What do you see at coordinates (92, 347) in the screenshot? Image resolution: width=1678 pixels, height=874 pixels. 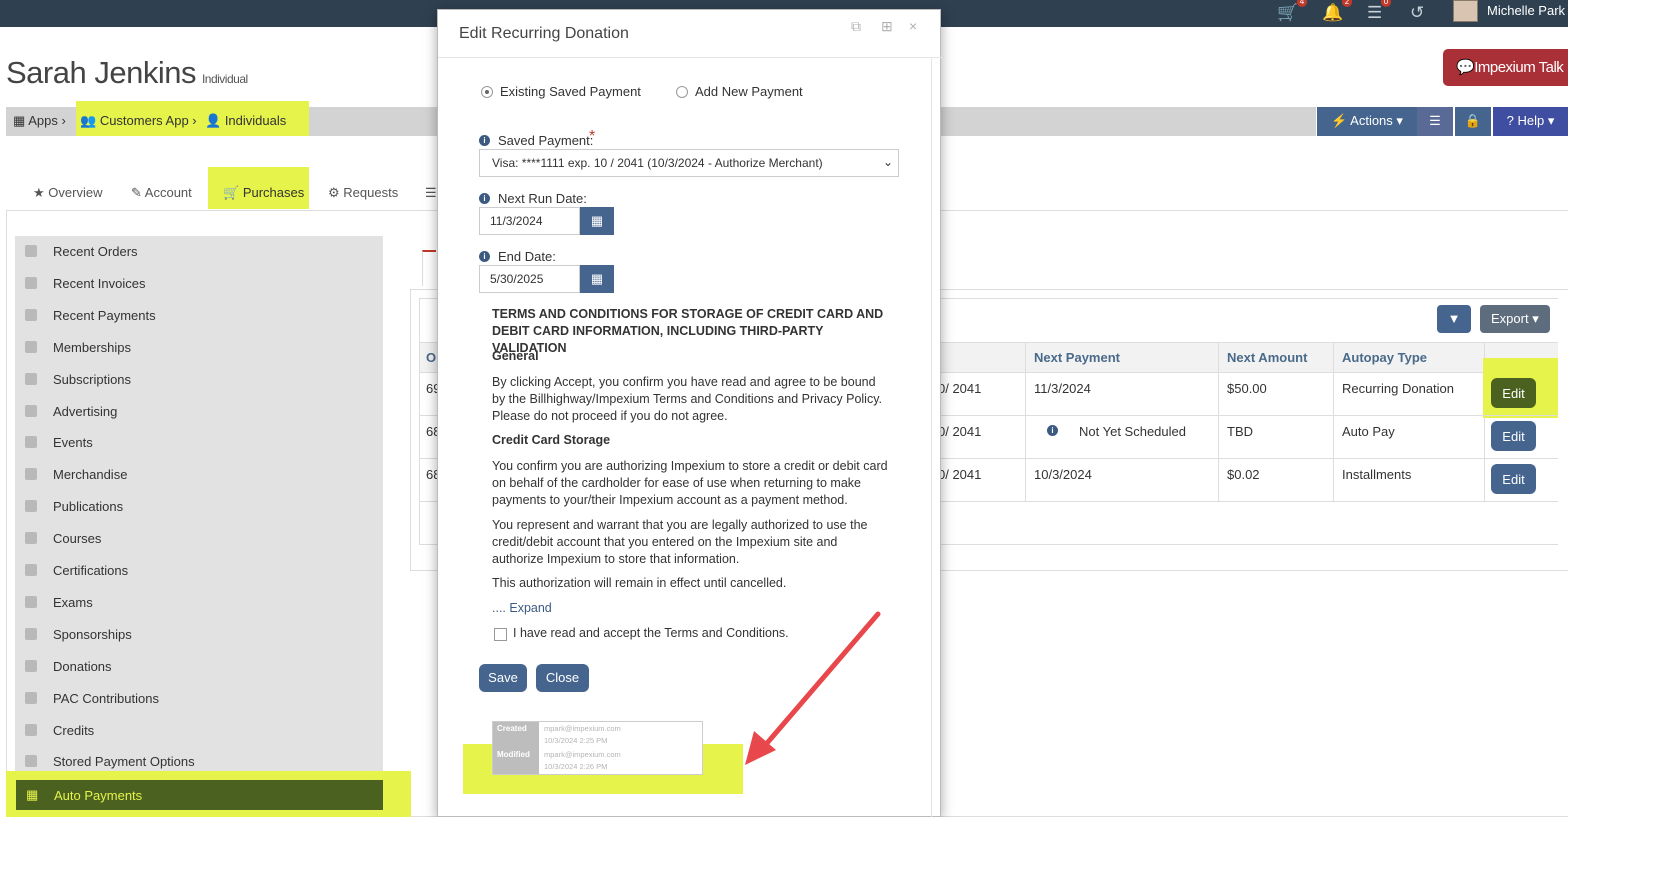 I see `sidebar-item-label: Memberships` at bounding box center [92, 347].